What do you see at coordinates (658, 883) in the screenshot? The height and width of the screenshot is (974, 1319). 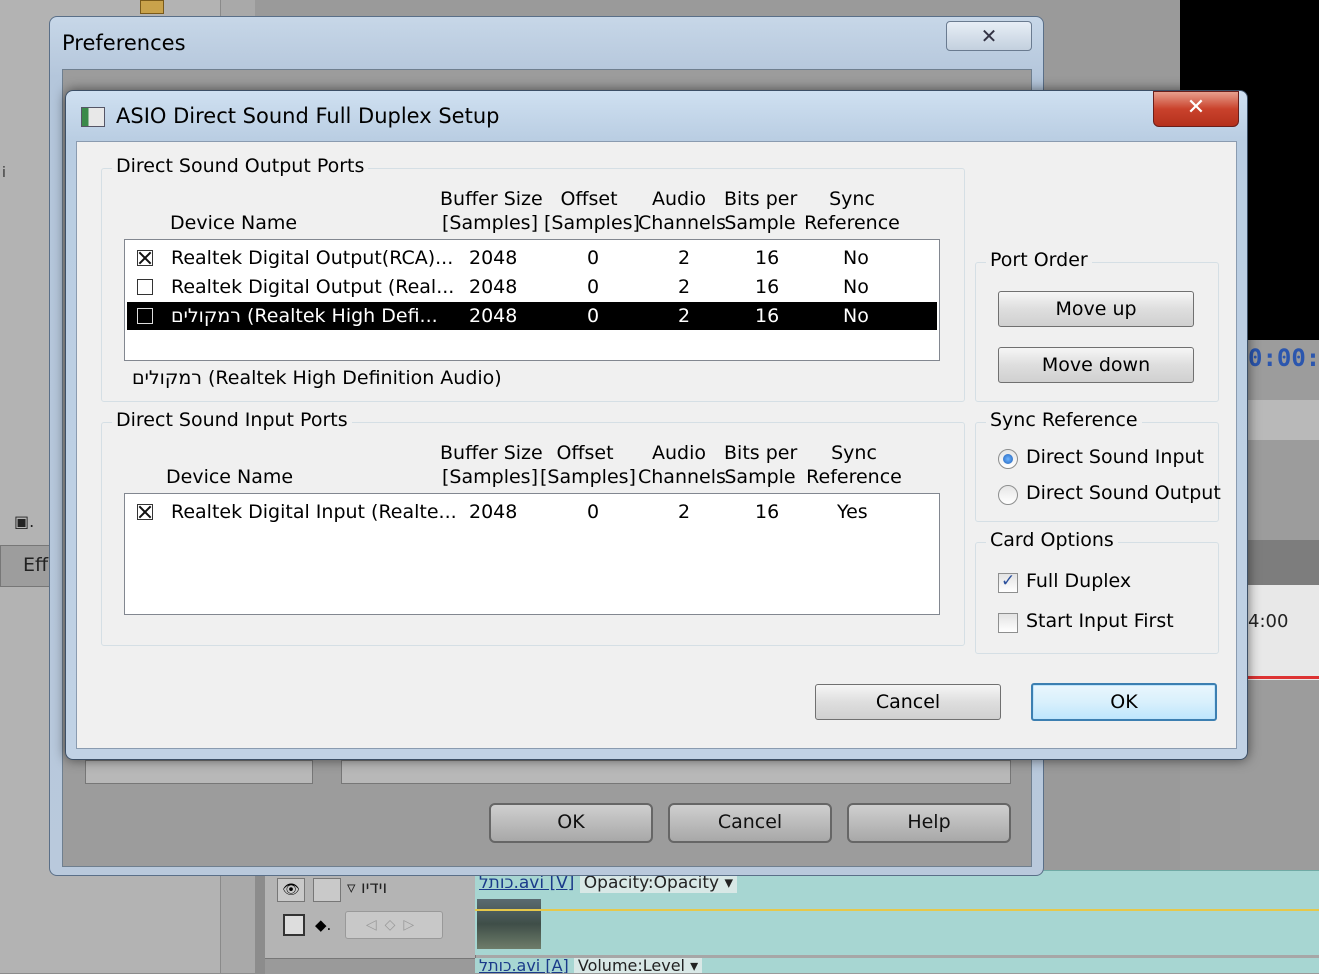 I see `video-clip-property-dropdown: Opacity:Opacity ▾` at bounding box center [658, 883].